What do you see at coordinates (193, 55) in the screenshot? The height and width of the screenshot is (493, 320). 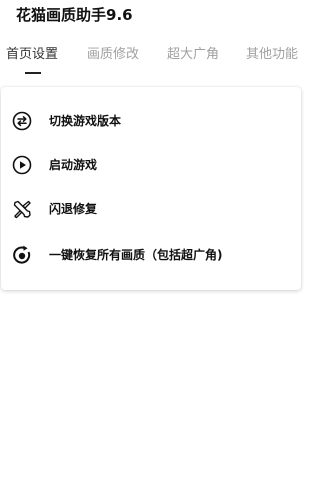 I see `tab-wide-angle: 超大广角` at bounding box center [193, 55].